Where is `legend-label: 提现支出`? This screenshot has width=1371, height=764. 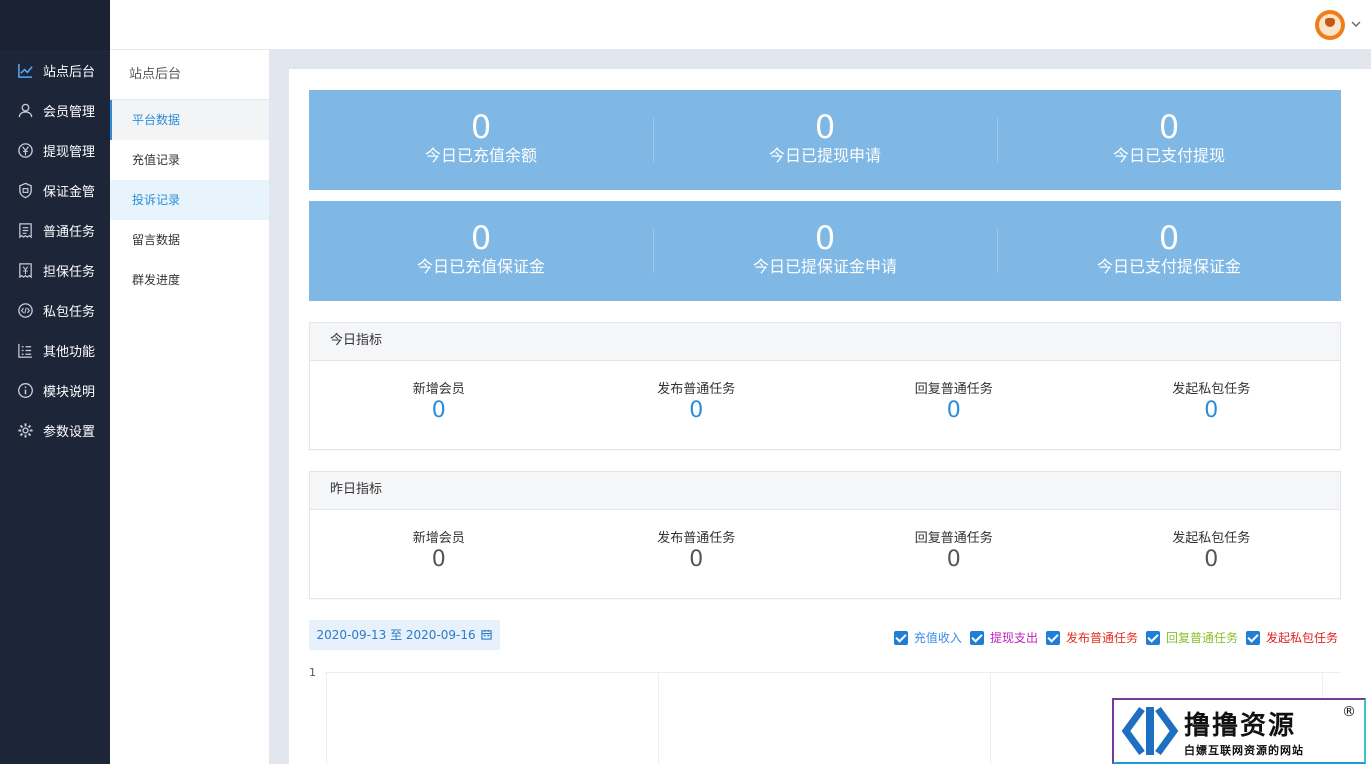 legend-label: 提现支出 is located at coordinates (1013, 638).